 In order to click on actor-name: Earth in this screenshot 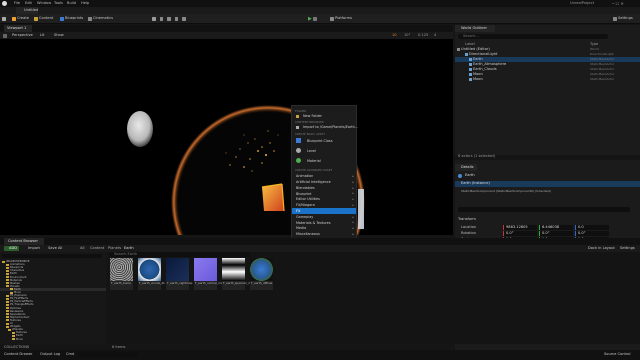, I will do `click(470, 176)`.